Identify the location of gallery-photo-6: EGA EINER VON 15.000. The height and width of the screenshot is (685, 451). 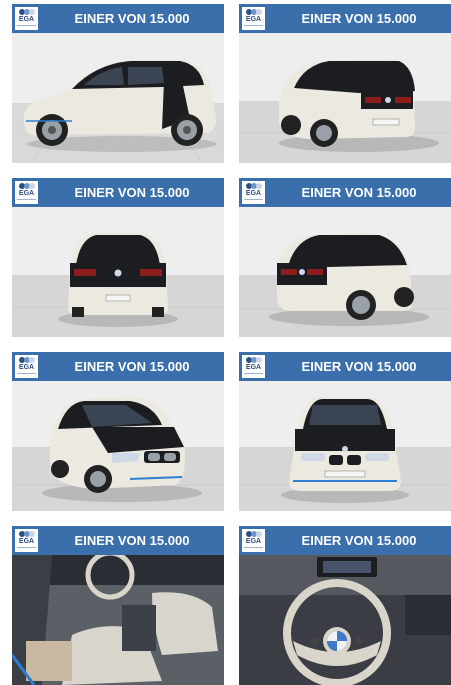
(345, 431).